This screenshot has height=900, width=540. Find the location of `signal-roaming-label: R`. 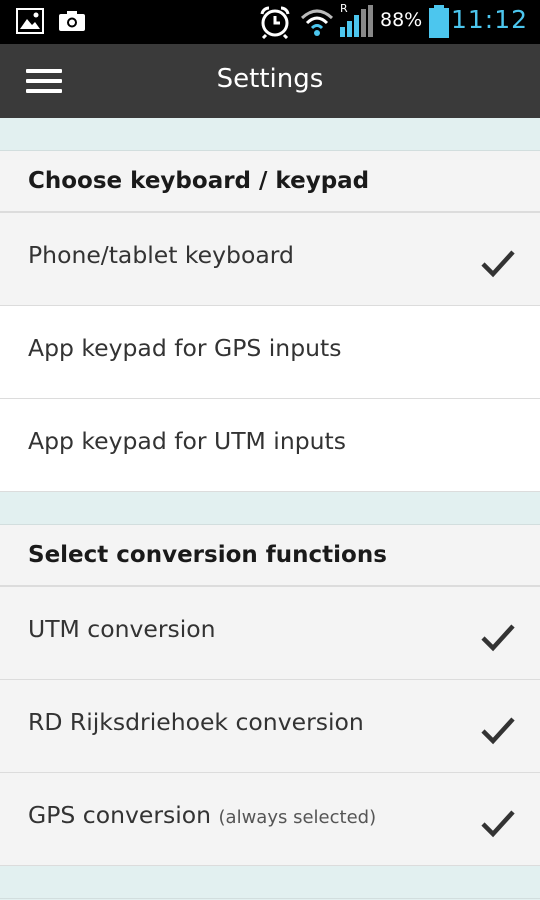

signal-roaming-label: R is located at coordinates (344, 8).